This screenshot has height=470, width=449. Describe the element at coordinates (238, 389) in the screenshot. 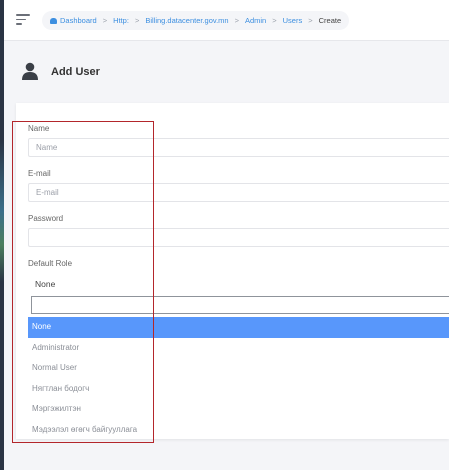

I see `role-option-accountant: Нягтлан бодогч` at that location.